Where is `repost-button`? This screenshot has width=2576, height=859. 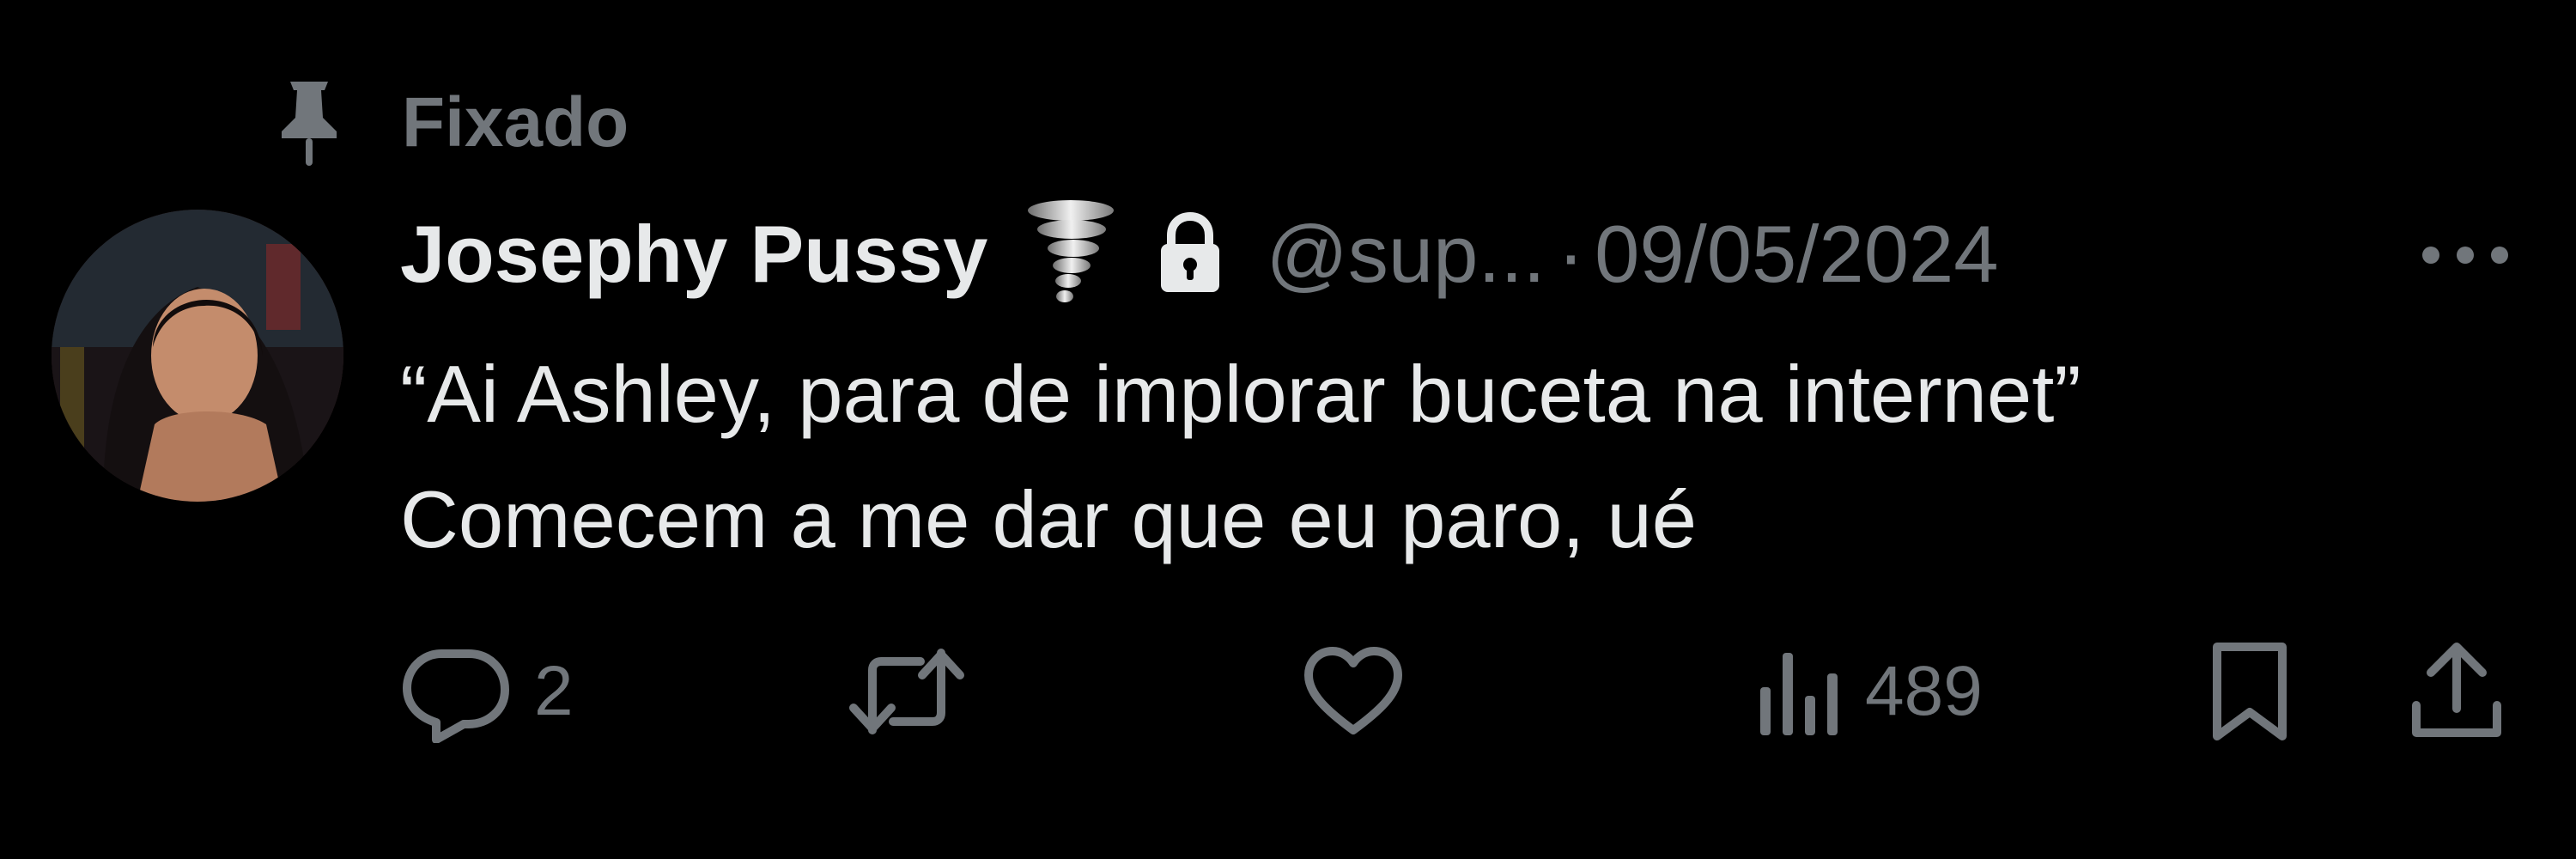 repost-button is located at coordinates (918, 692).